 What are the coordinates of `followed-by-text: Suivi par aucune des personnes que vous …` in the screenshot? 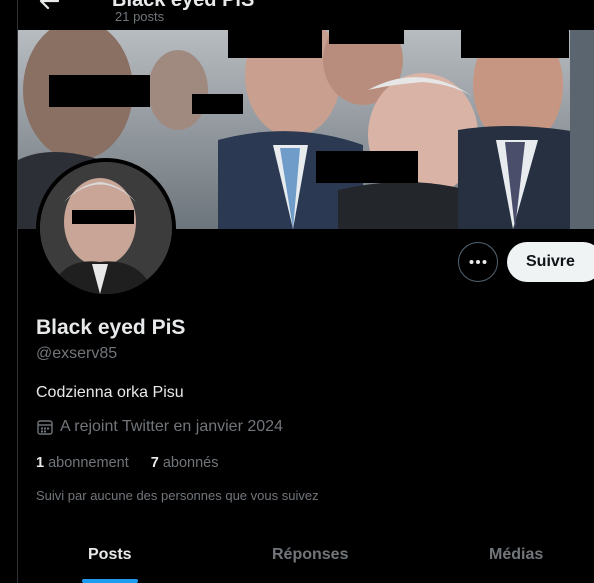 It's located at (177, 495).